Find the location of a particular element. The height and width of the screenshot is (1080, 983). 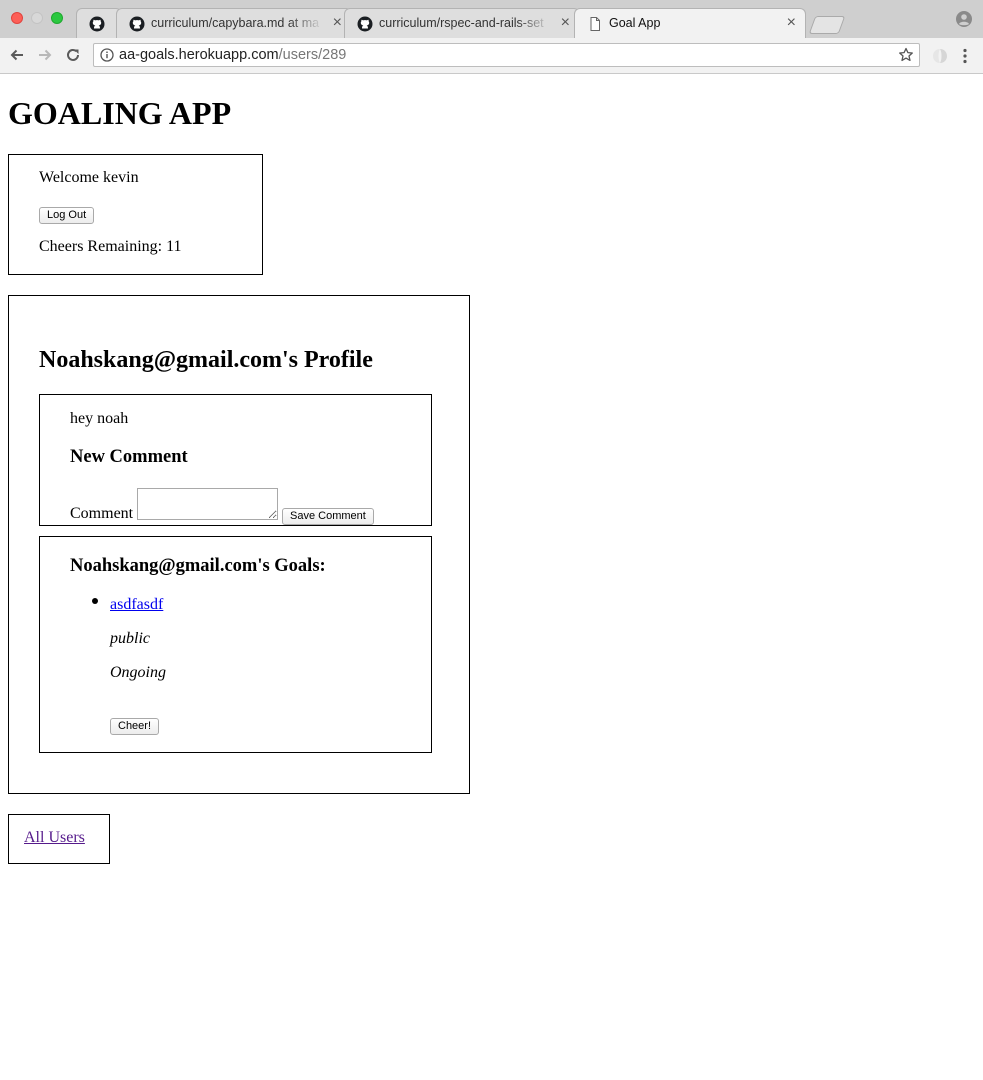

goal-link: asdfasdf is located at coordinates (136, 605).